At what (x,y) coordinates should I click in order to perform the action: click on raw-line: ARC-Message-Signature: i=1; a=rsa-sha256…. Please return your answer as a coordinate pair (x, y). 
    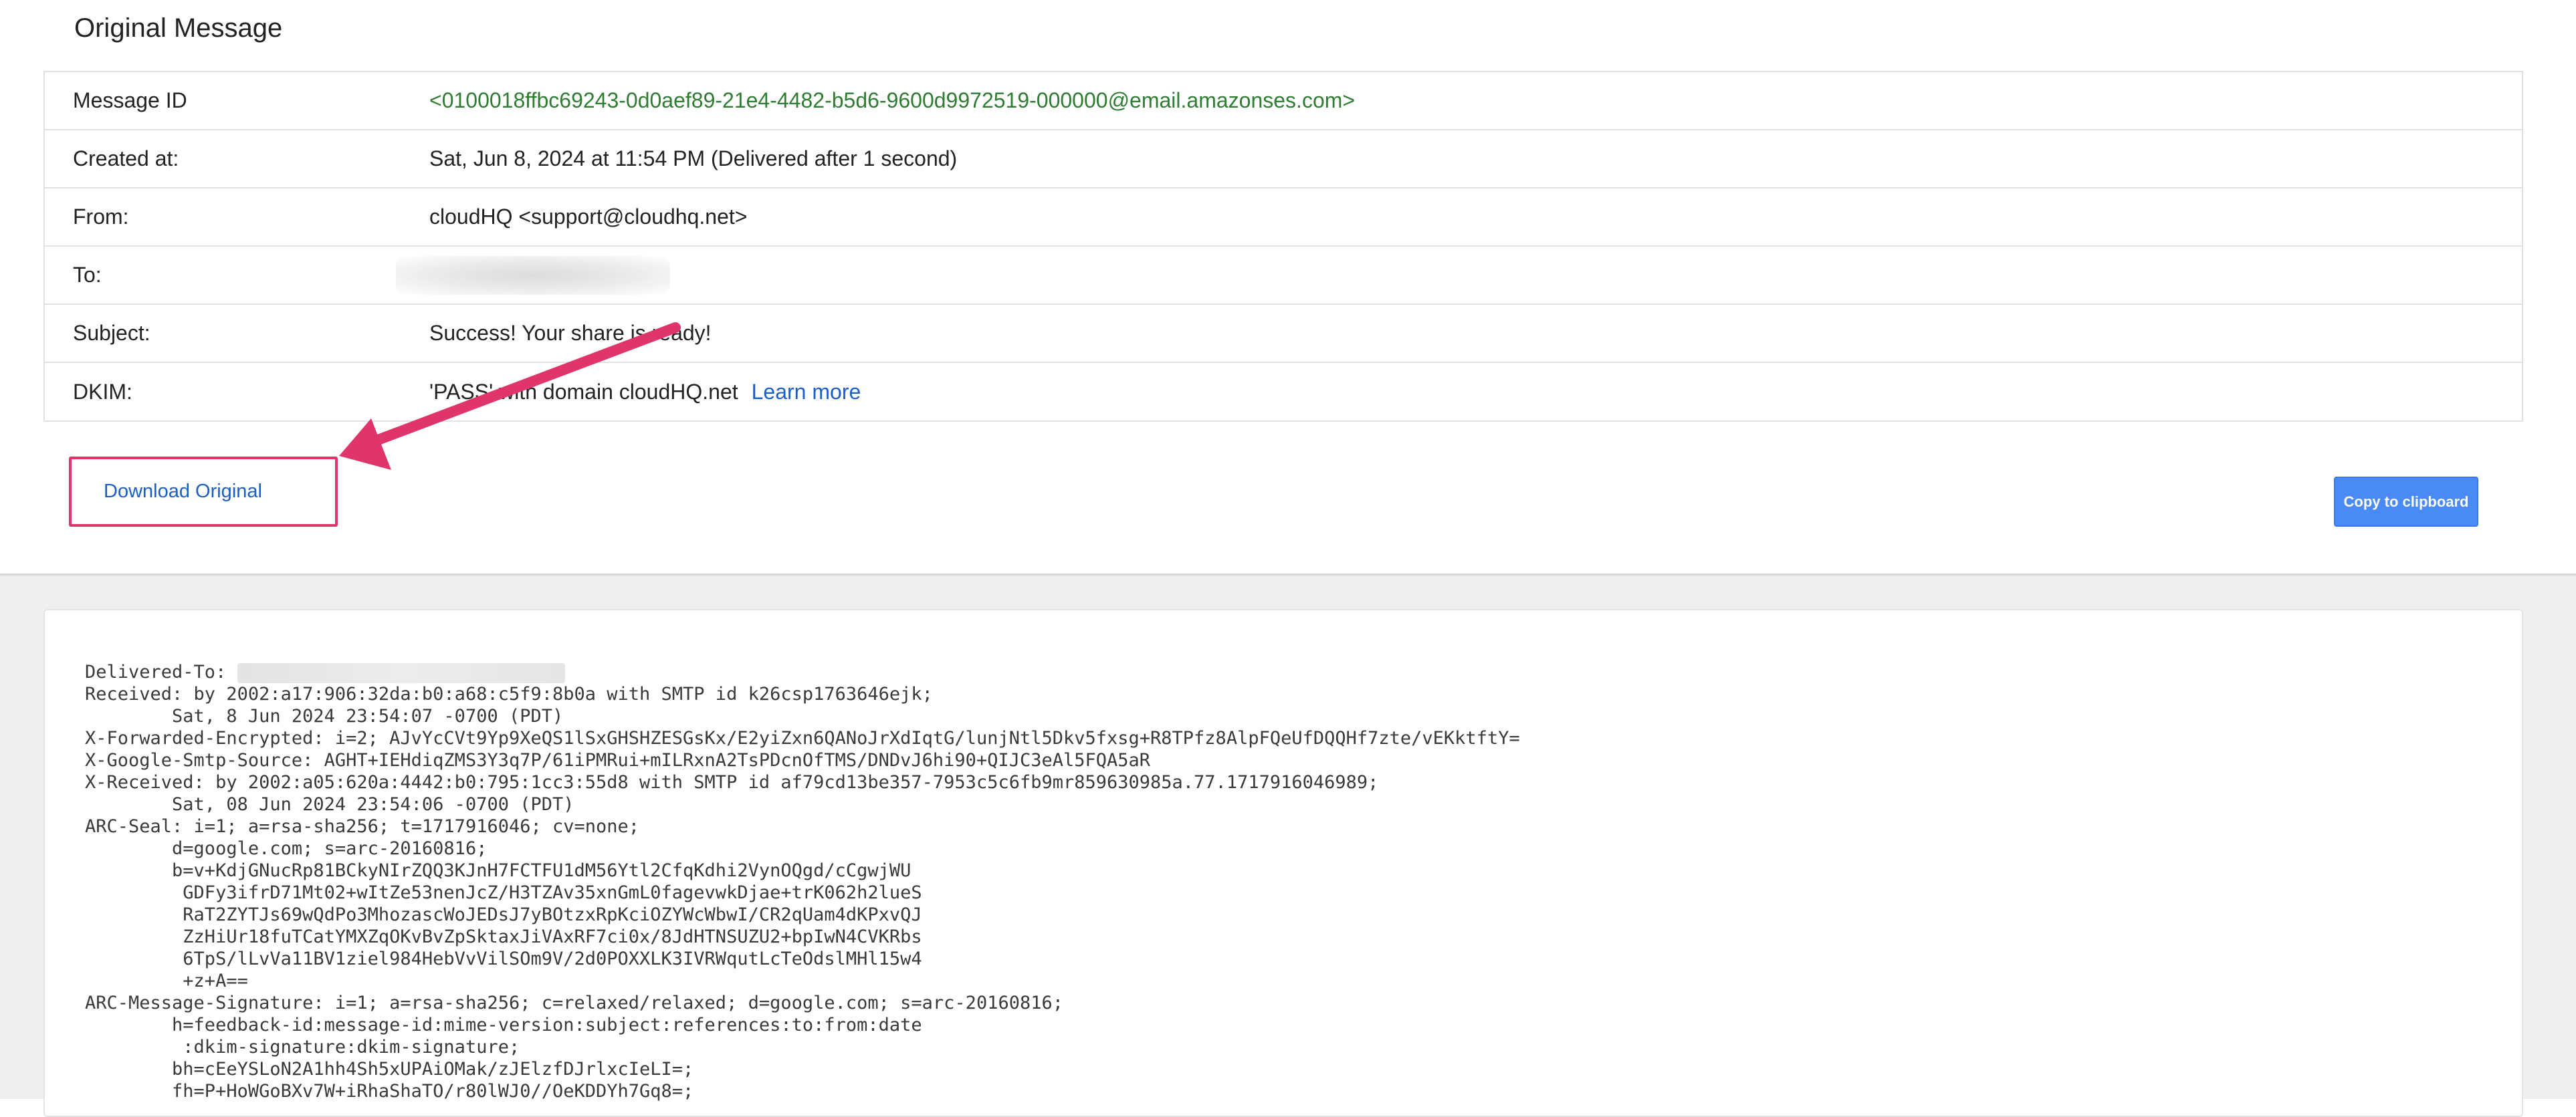
    Looking at the image, I should click on (574, 1003).